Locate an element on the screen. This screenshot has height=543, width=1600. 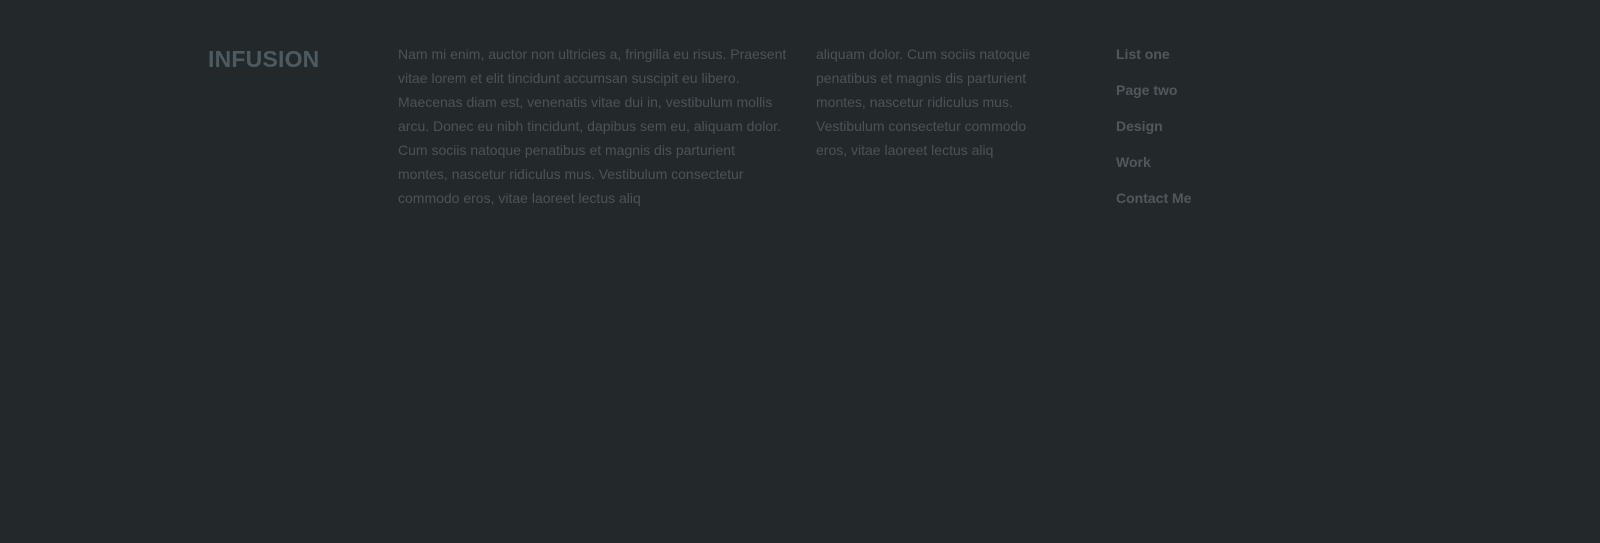
footer-link-list-one: List one is located at coordinates (1143, 54).